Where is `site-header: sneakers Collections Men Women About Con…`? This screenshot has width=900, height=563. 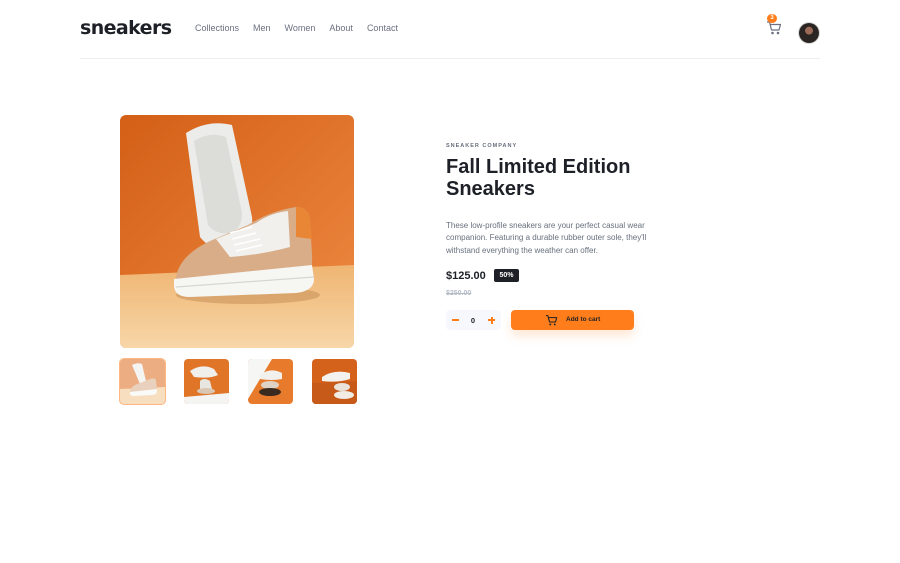
site-header: sneakers Collections Men Women About Con… is located at coordinates (450, 29).